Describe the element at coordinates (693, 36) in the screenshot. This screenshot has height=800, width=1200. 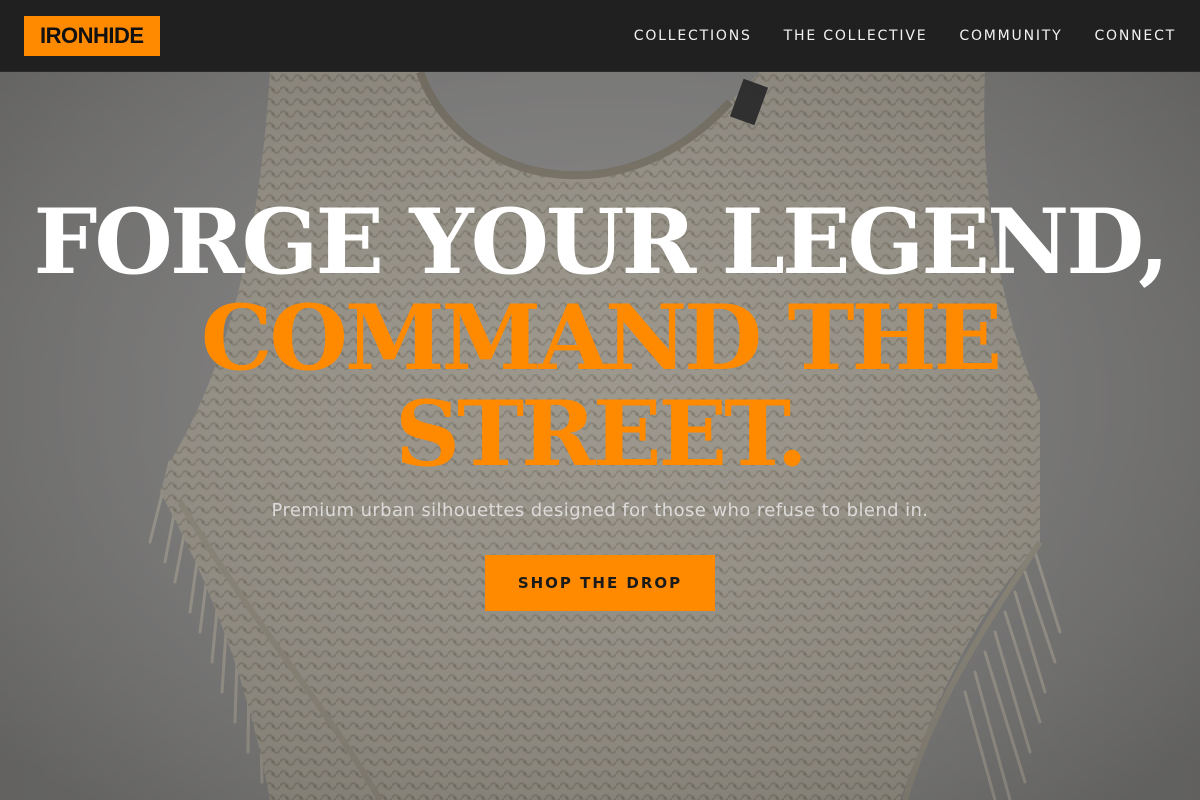
I see `nav-link-collections: COLLECTIONS` at that location.